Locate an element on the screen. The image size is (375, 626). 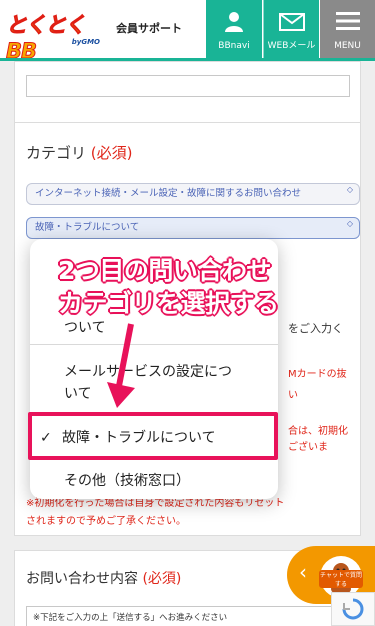
annotation-arrow-icon is located at coordinates (121, 365).